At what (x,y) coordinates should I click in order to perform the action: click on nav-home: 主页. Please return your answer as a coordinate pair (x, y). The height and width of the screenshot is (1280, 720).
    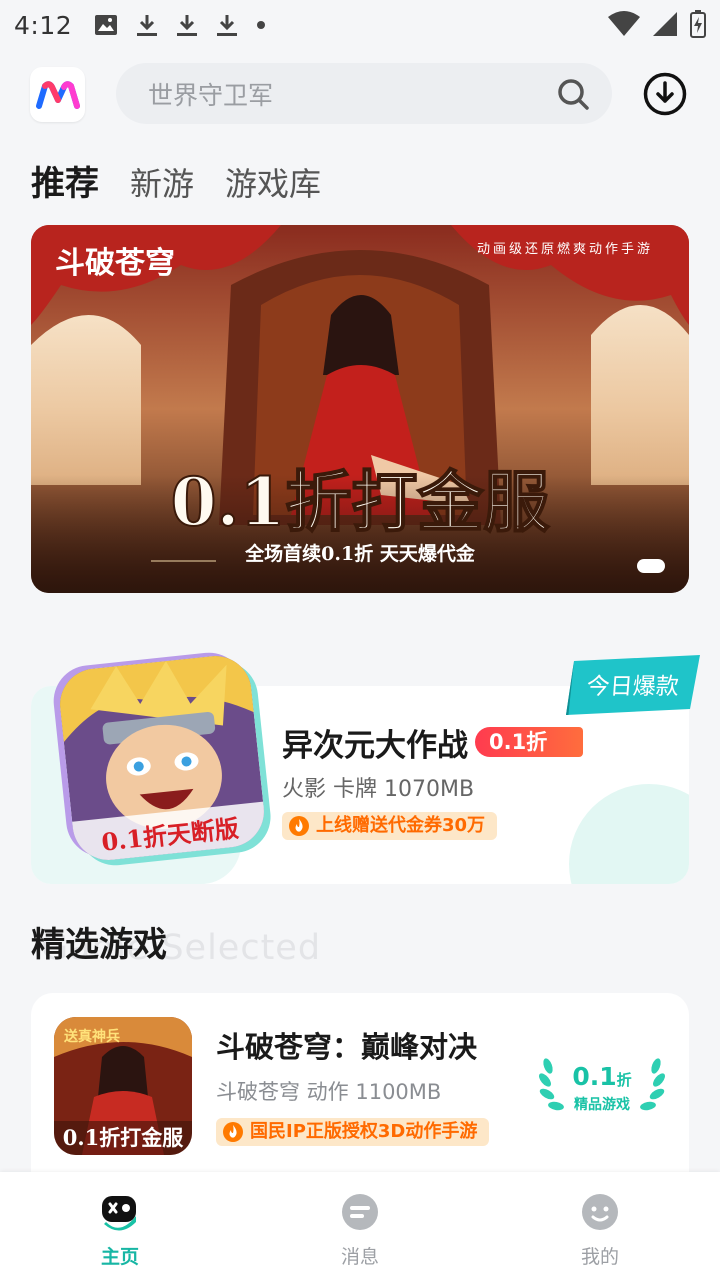
    Looking at the image, I should click on (120, 1226).